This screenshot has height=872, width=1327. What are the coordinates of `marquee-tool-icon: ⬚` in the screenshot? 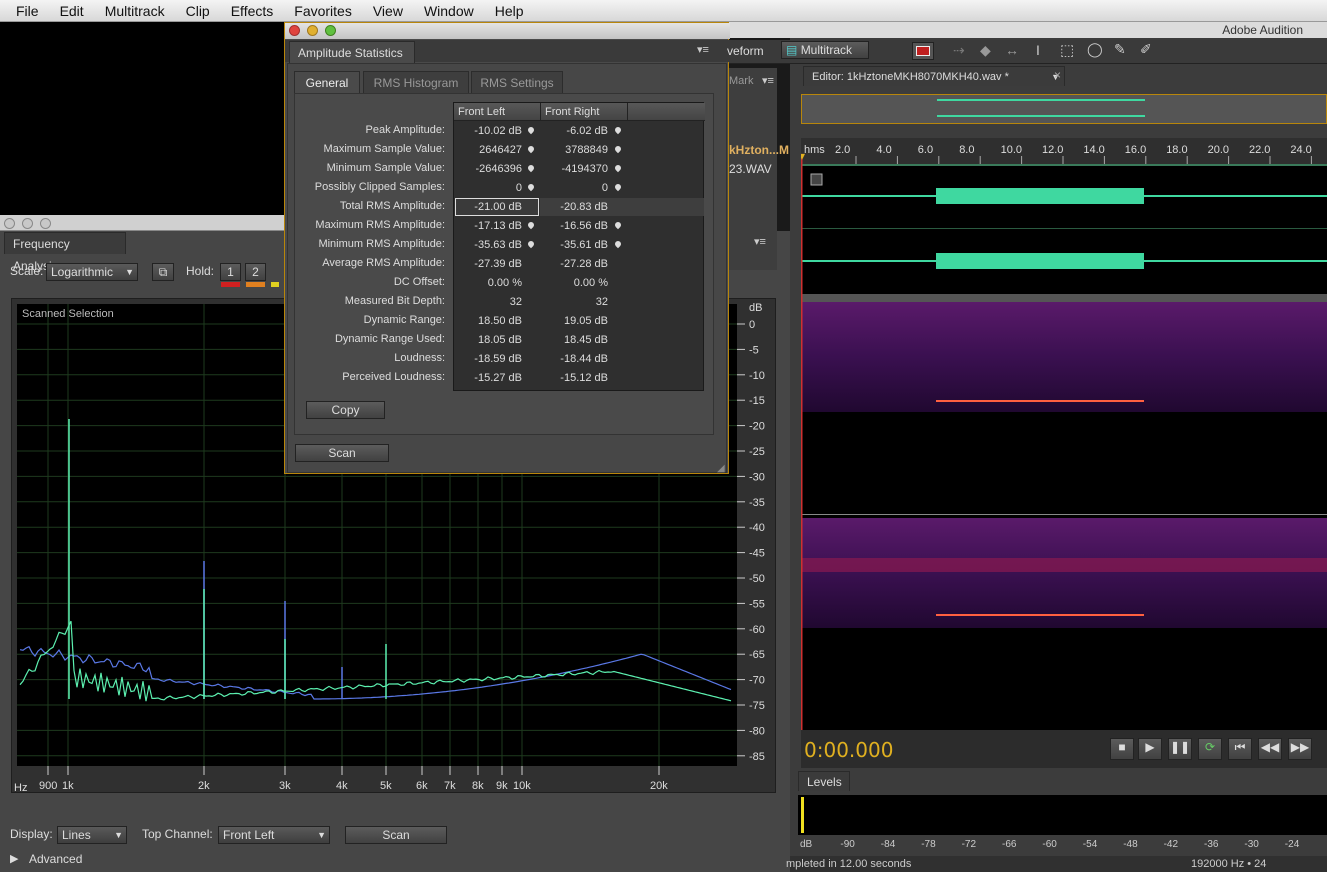 It's located at (1067, 50).